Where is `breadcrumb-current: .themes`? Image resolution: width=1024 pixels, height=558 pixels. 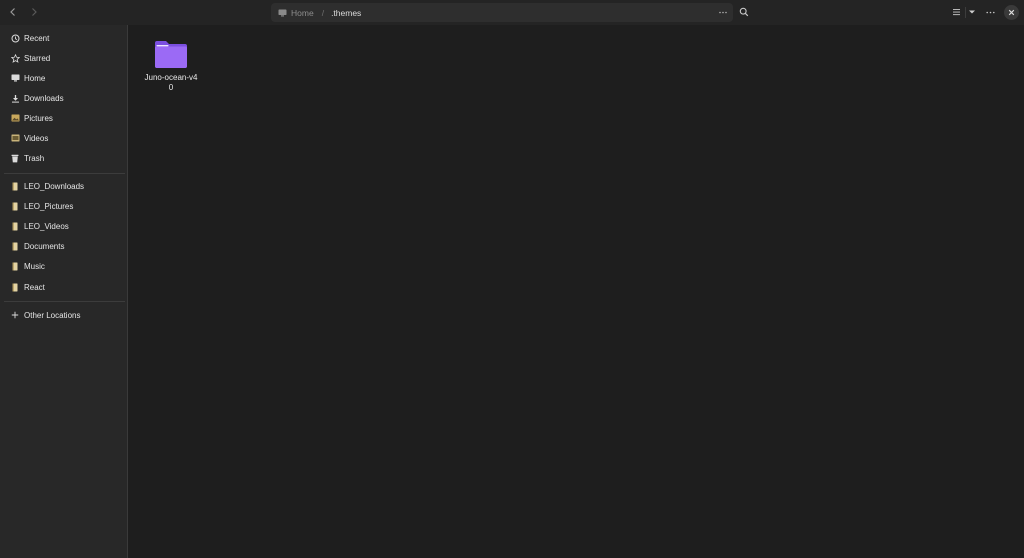
breadcrumb-current: .themes is located at coordinates (346, 13).